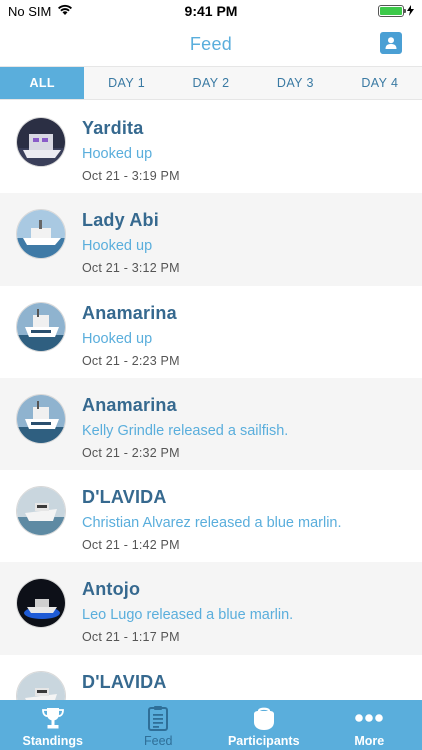 This screenshot has height=750, width=422. What do you see at coordinates (131, 452) in the screenshot?
I see `timestamp: Oct 21 - 2:32 PM` at bounding box center [131, 452].